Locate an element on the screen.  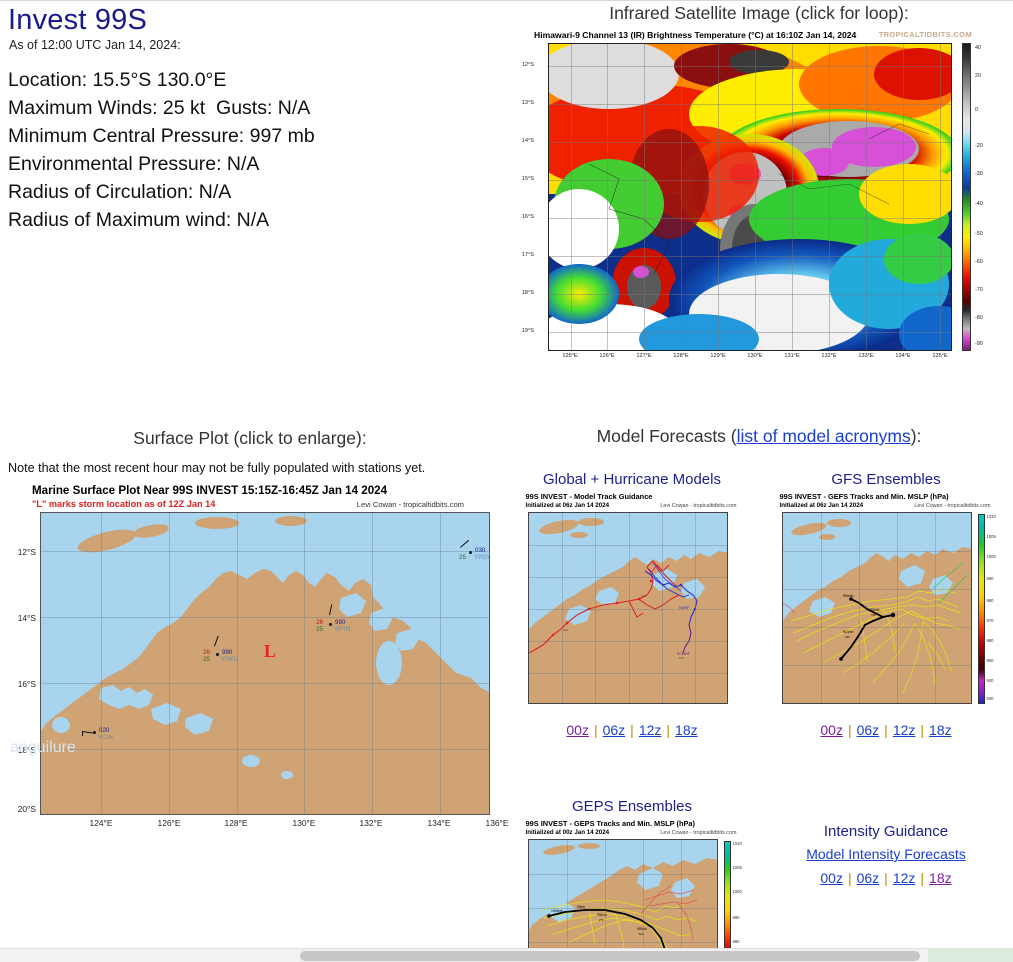
storm-env-pressure: Environmental Pressure: N/A is located at coordinates (134, 164).